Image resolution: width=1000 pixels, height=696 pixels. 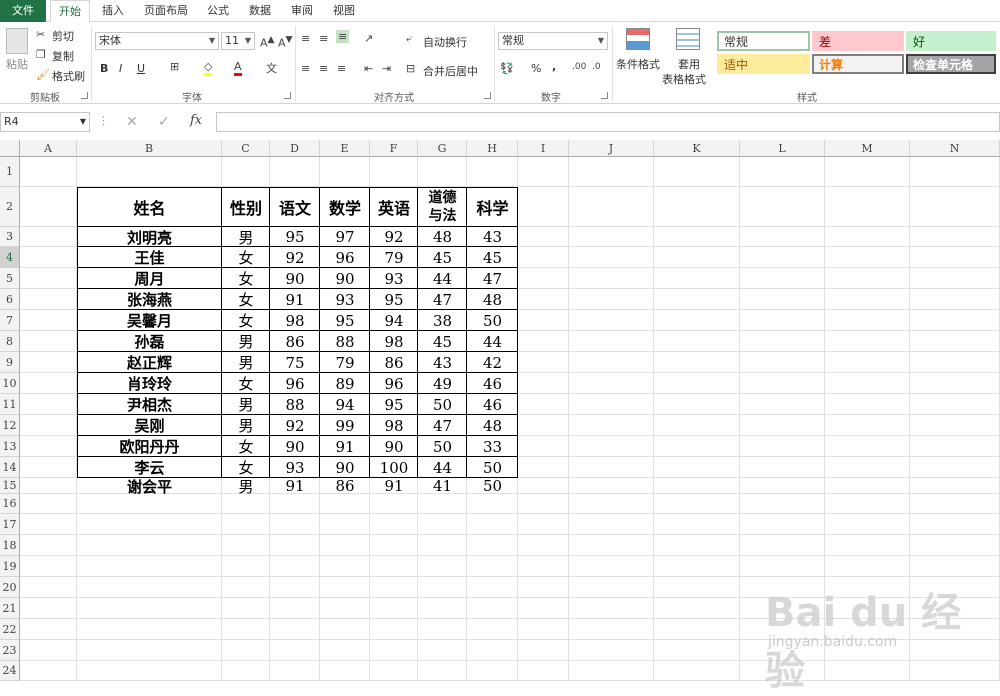 What do you see at coordinates (394, 148) in the screenshot?
I see `column-header-f: F` at bounding box center [394, 148].